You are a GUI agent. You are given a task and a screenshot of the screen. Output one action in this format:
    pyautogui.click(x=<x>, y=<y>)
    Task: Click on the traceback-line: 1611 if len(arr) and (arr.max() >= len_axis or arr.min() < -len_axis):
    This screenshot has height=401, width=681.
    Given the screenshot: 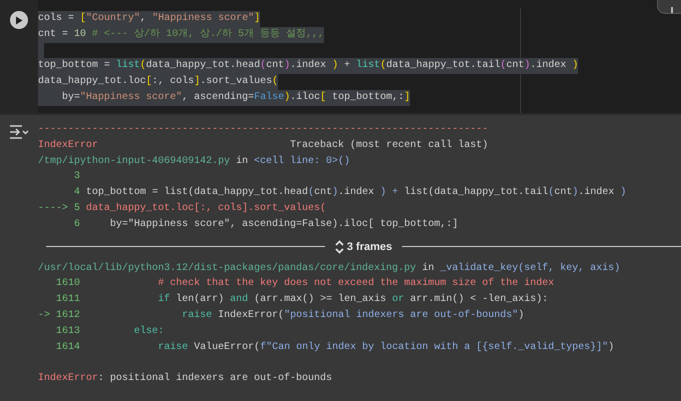 What is the action you would take?
    pyautogui.click(x=302, y=300)
    